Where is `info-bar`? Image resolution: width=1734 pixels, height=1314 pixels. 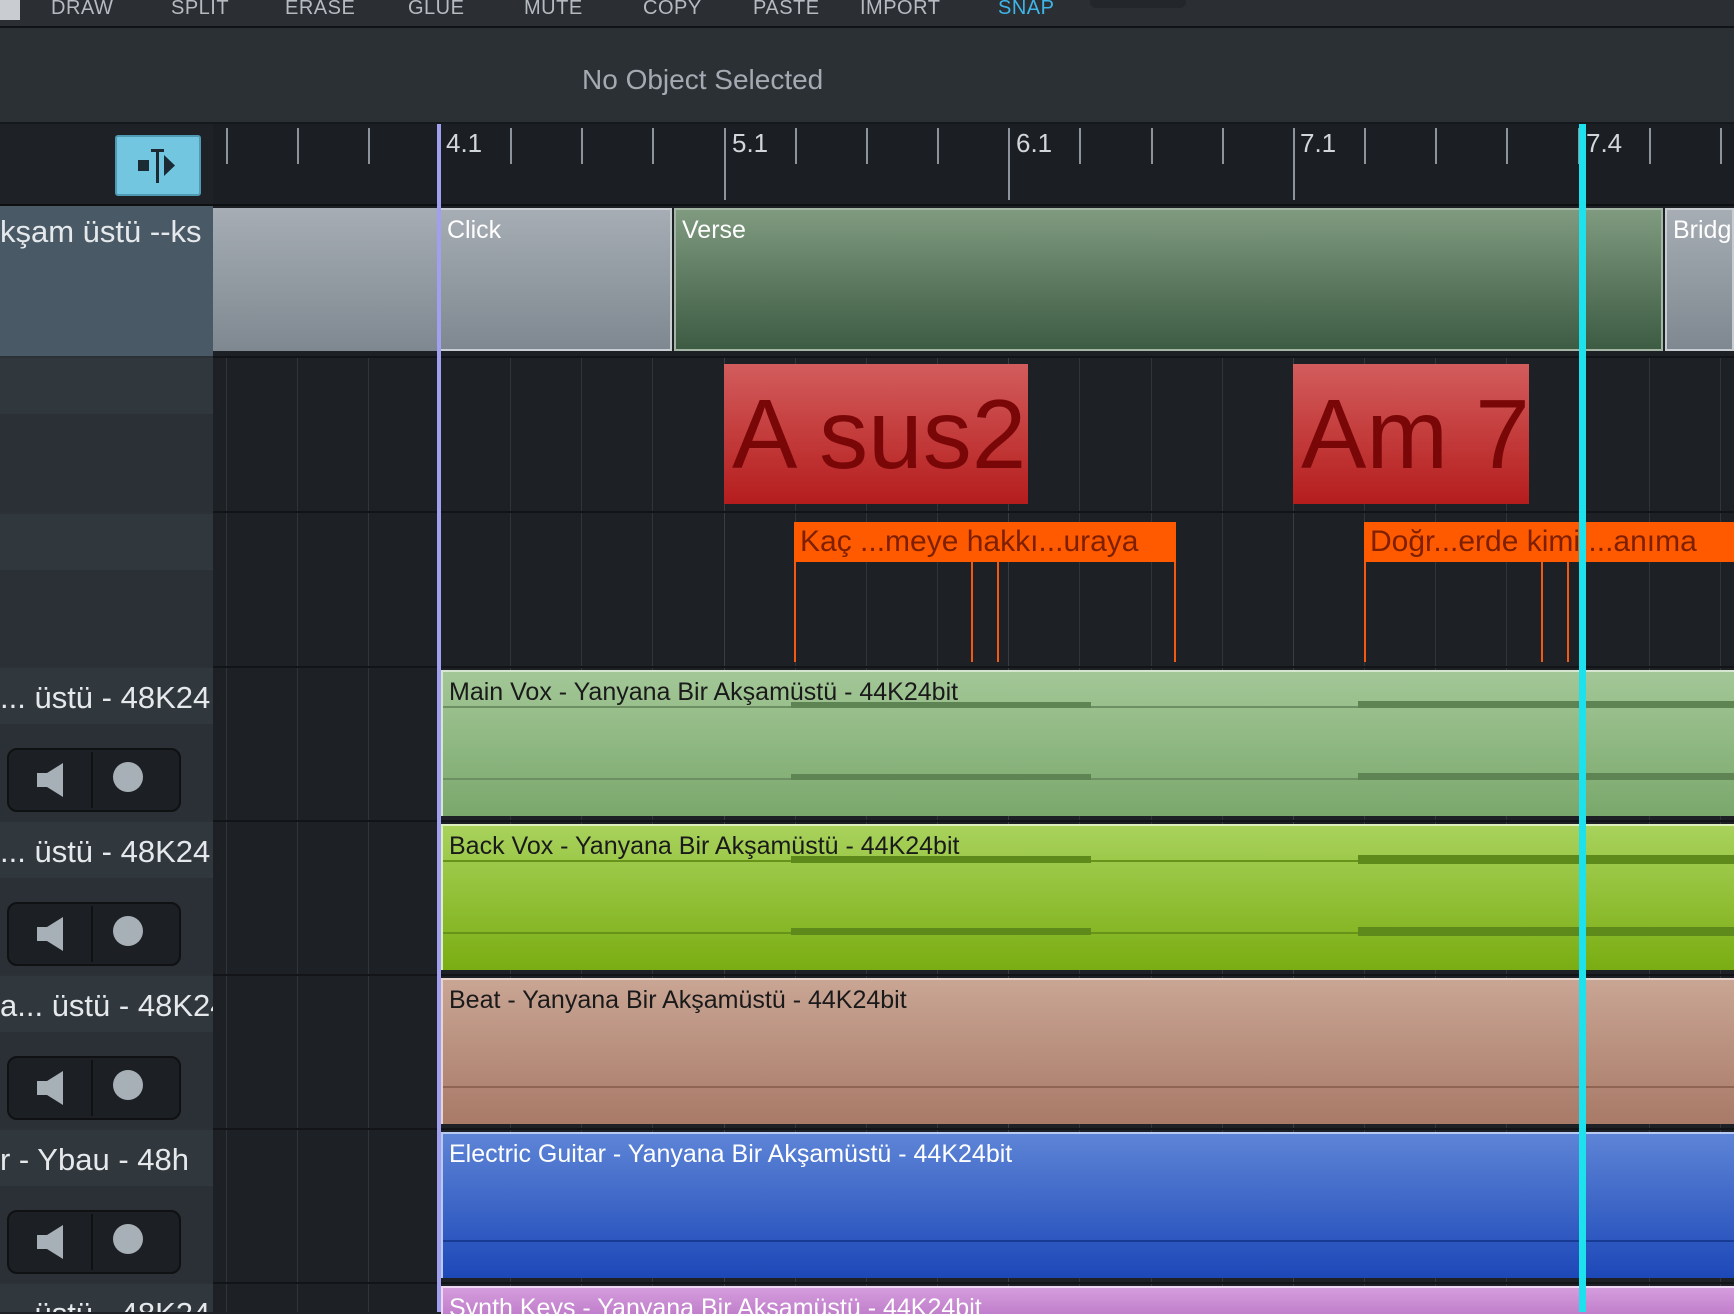 info-bar is located at coordinates (867, 76).